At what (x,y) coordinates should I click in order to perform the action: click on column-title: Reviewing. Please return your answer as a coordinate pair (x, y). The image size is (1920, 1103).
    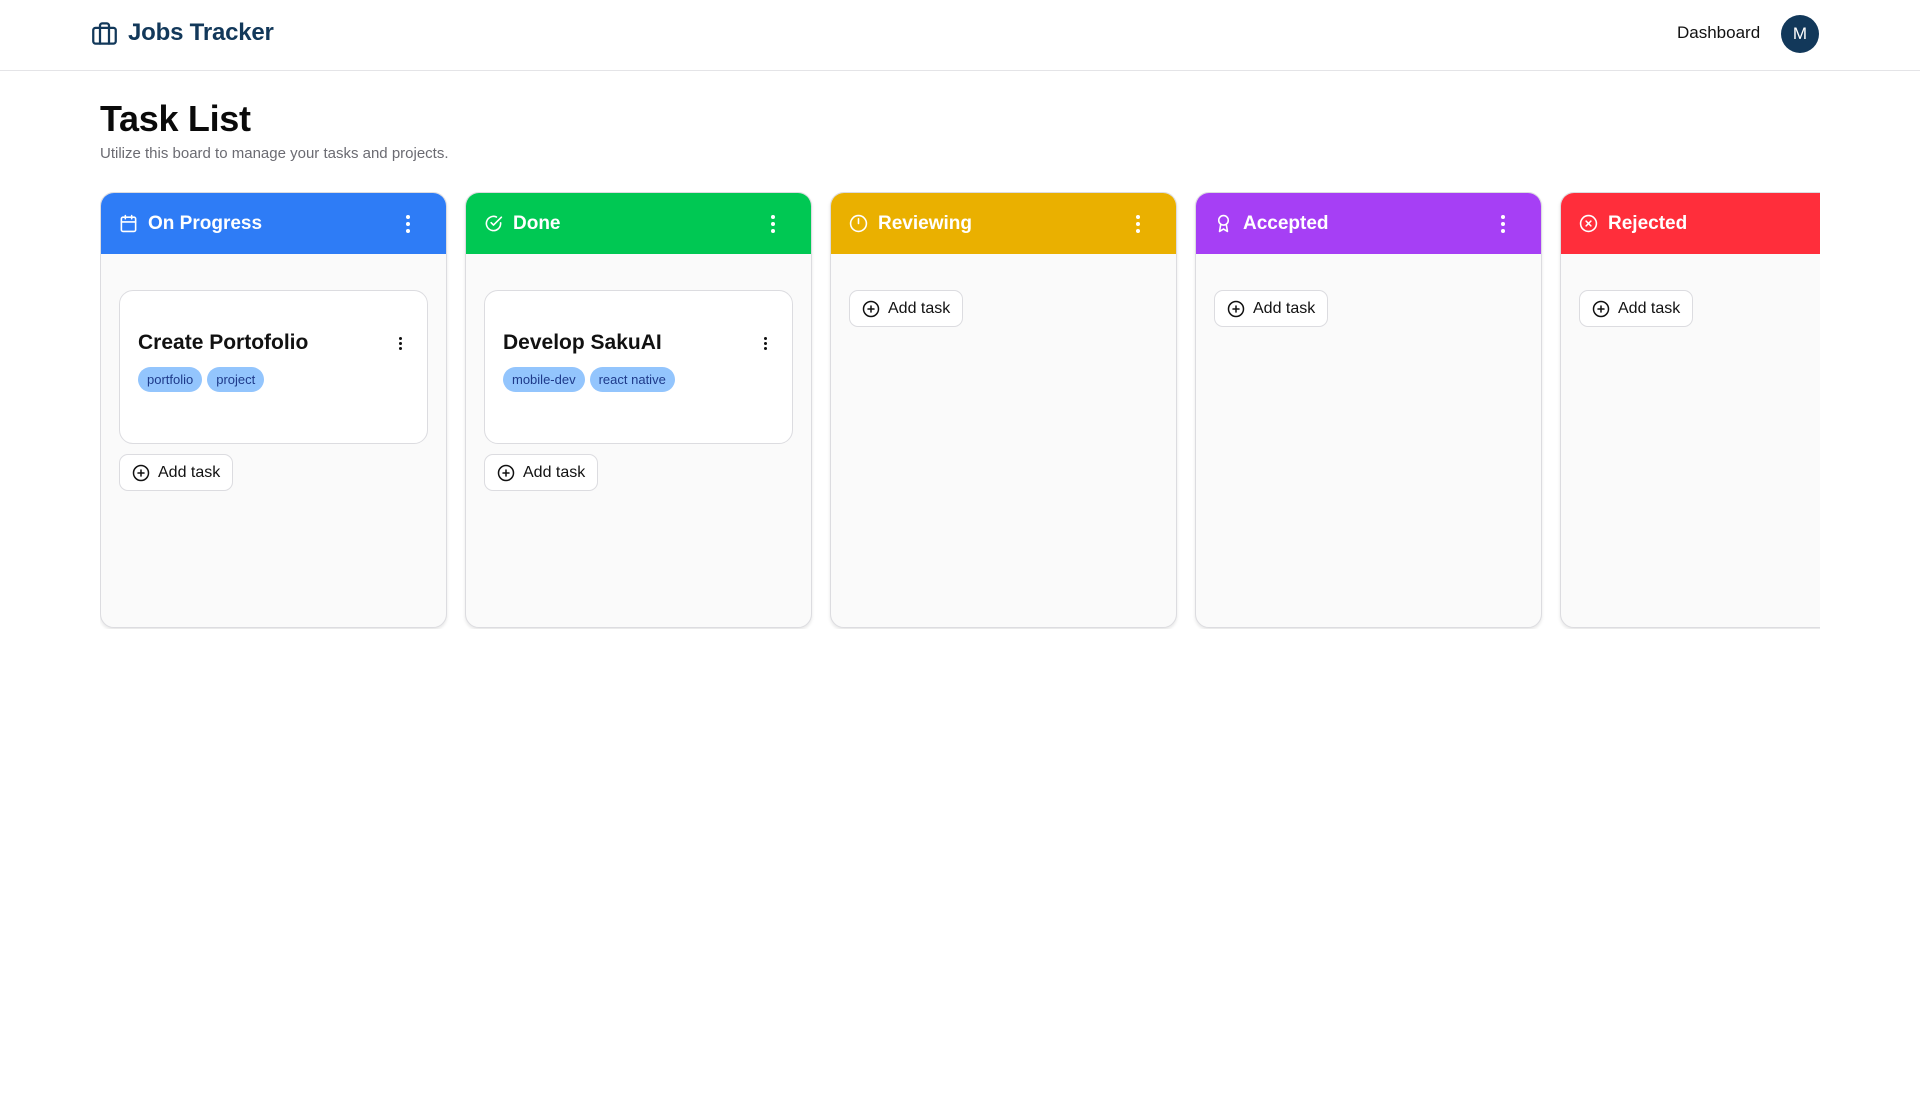
    Looking at the image, I should click on (925, 223).